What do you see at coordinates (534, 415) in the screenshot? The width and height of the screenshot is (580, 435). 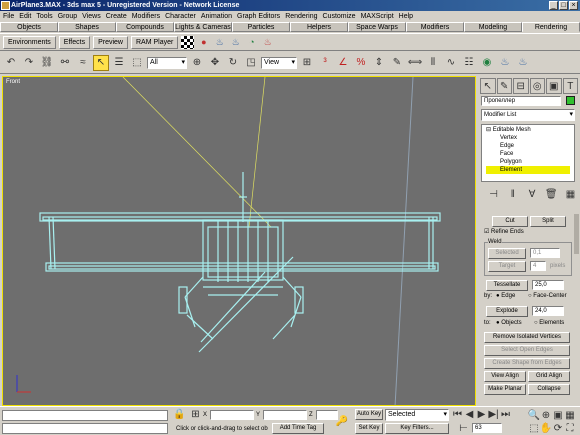 I see `zoom-icon: 🔍` at bounding box center [534, 415].